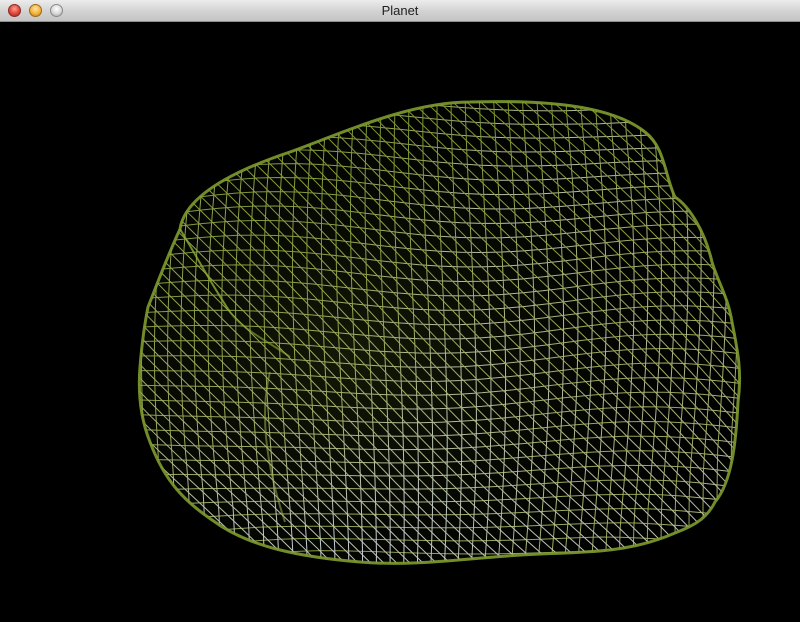  I want to click on window-title: Planet, so click(400, 10).